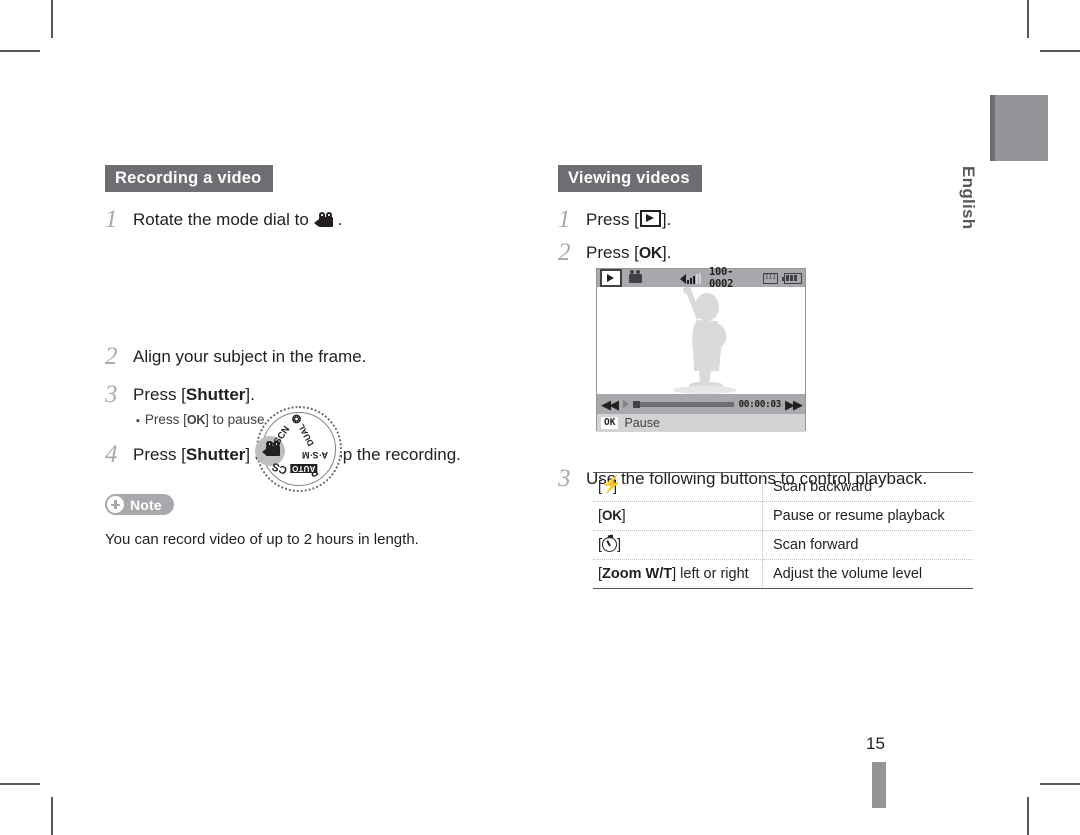  I want to click on mode-dial-label-asm: A·S·M, so click(315, 455).